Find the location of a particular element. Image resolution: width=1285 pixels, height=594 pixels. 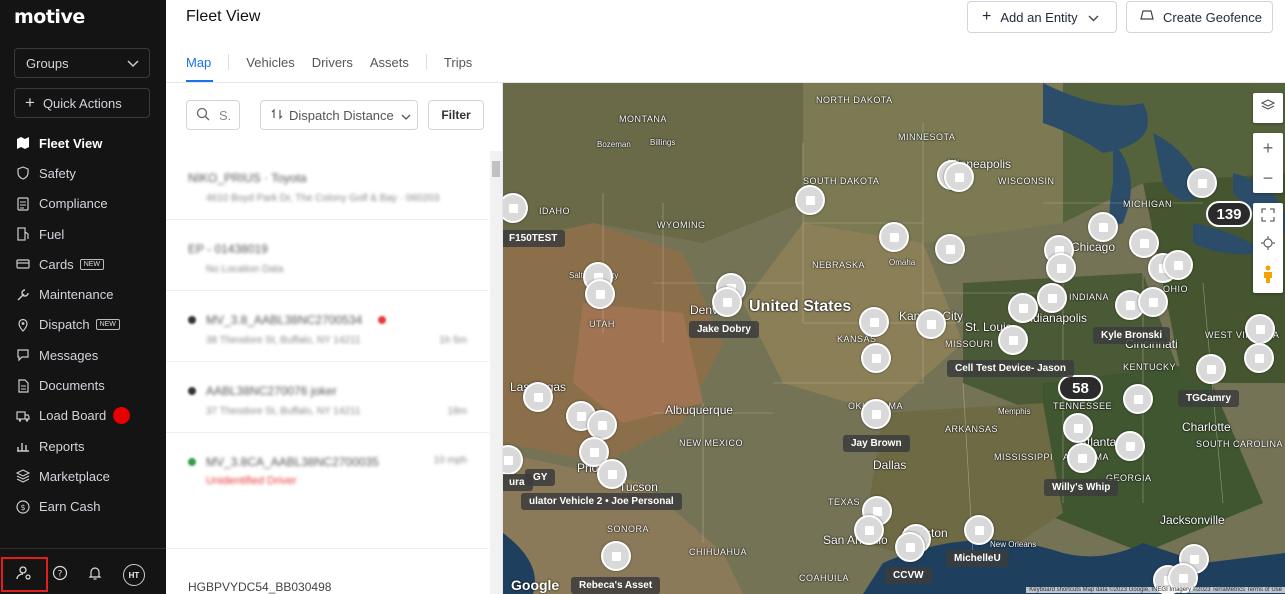

sidebar-item-cards: Cards NEW is located at coordinates (83, 264).